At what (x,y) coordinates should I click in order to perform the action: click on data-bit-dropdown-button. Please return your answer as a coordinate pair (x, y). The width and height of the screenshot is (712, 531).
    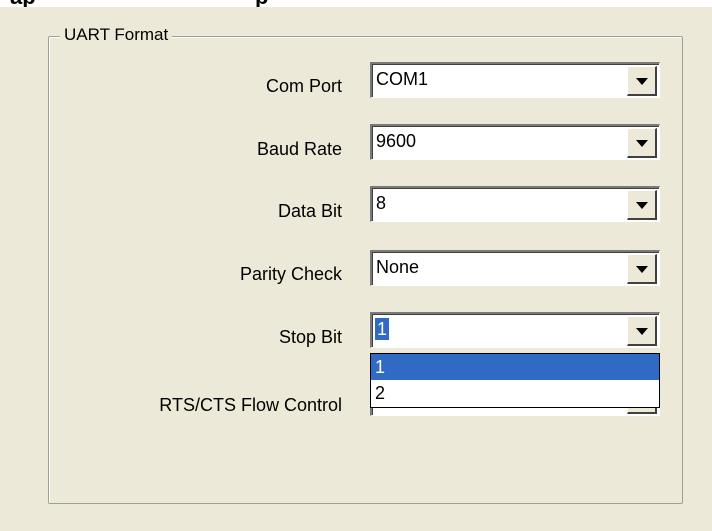
    Looking at the image, I should click on (642, 205).